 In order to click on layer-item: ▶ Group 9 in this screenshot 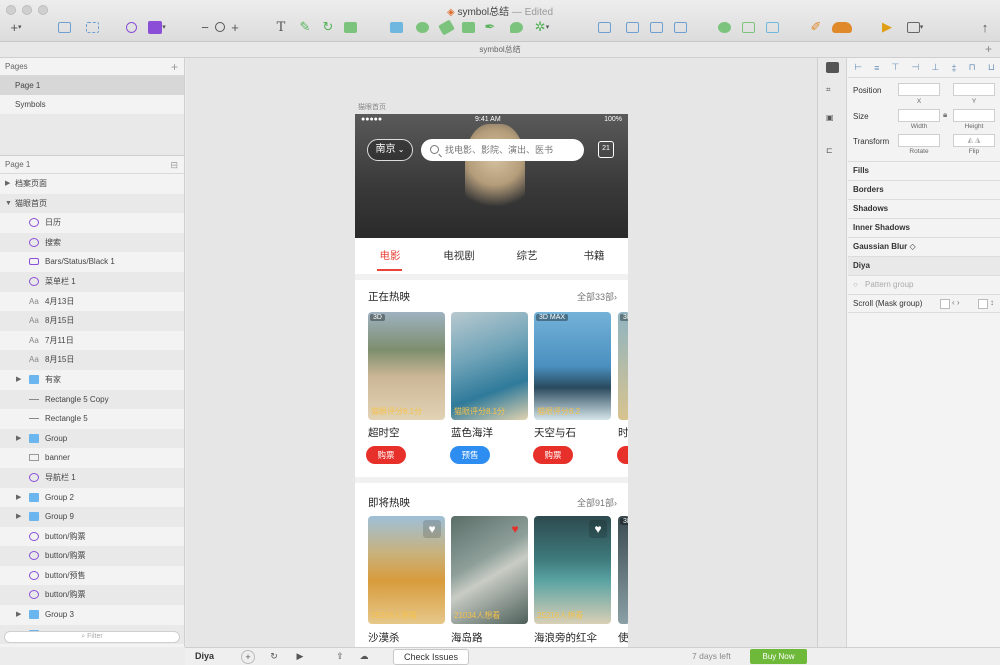, I will do `click(92, 517)`.